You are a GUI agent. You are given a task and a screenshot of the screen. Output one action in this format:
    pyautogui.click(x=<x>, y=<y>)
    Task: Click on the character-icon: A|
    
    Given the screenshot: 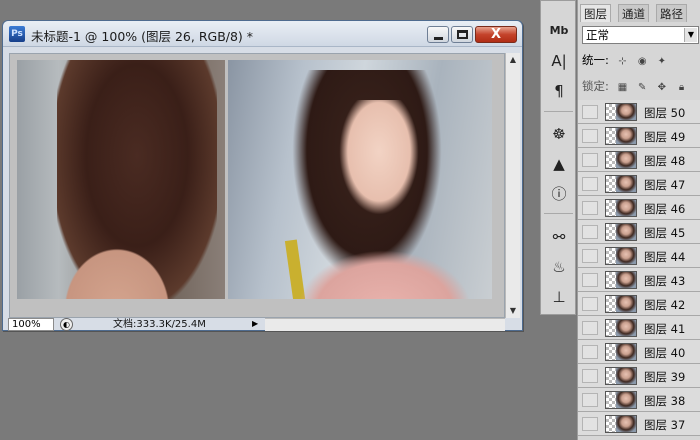 What is the action you would take?
    pyautogui.click(x=559, y=61)
    